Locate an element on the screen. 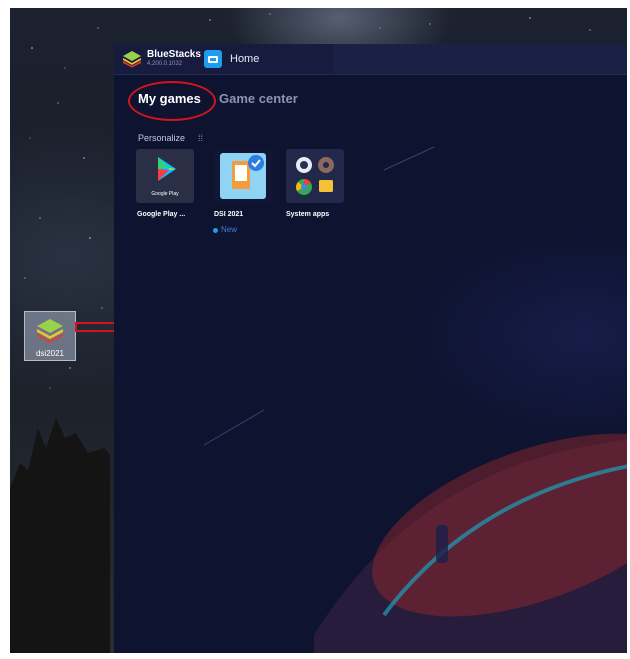  home-tab-icon is located at coordinates (213, 59).